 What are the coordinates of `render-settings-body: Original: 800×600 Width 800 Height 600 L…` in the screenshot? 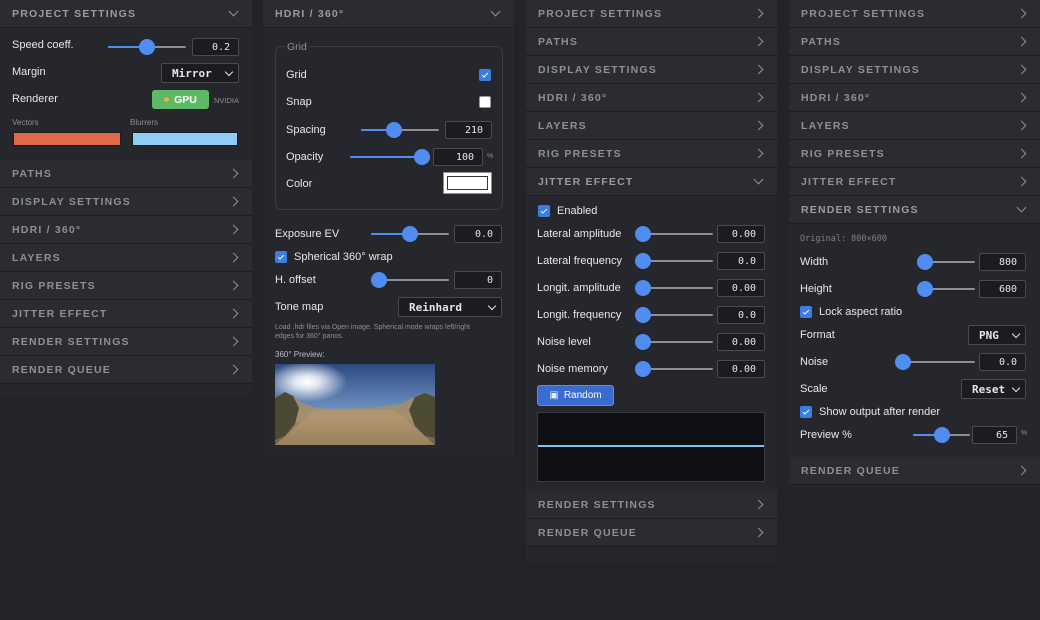 It's located at (914, 340).